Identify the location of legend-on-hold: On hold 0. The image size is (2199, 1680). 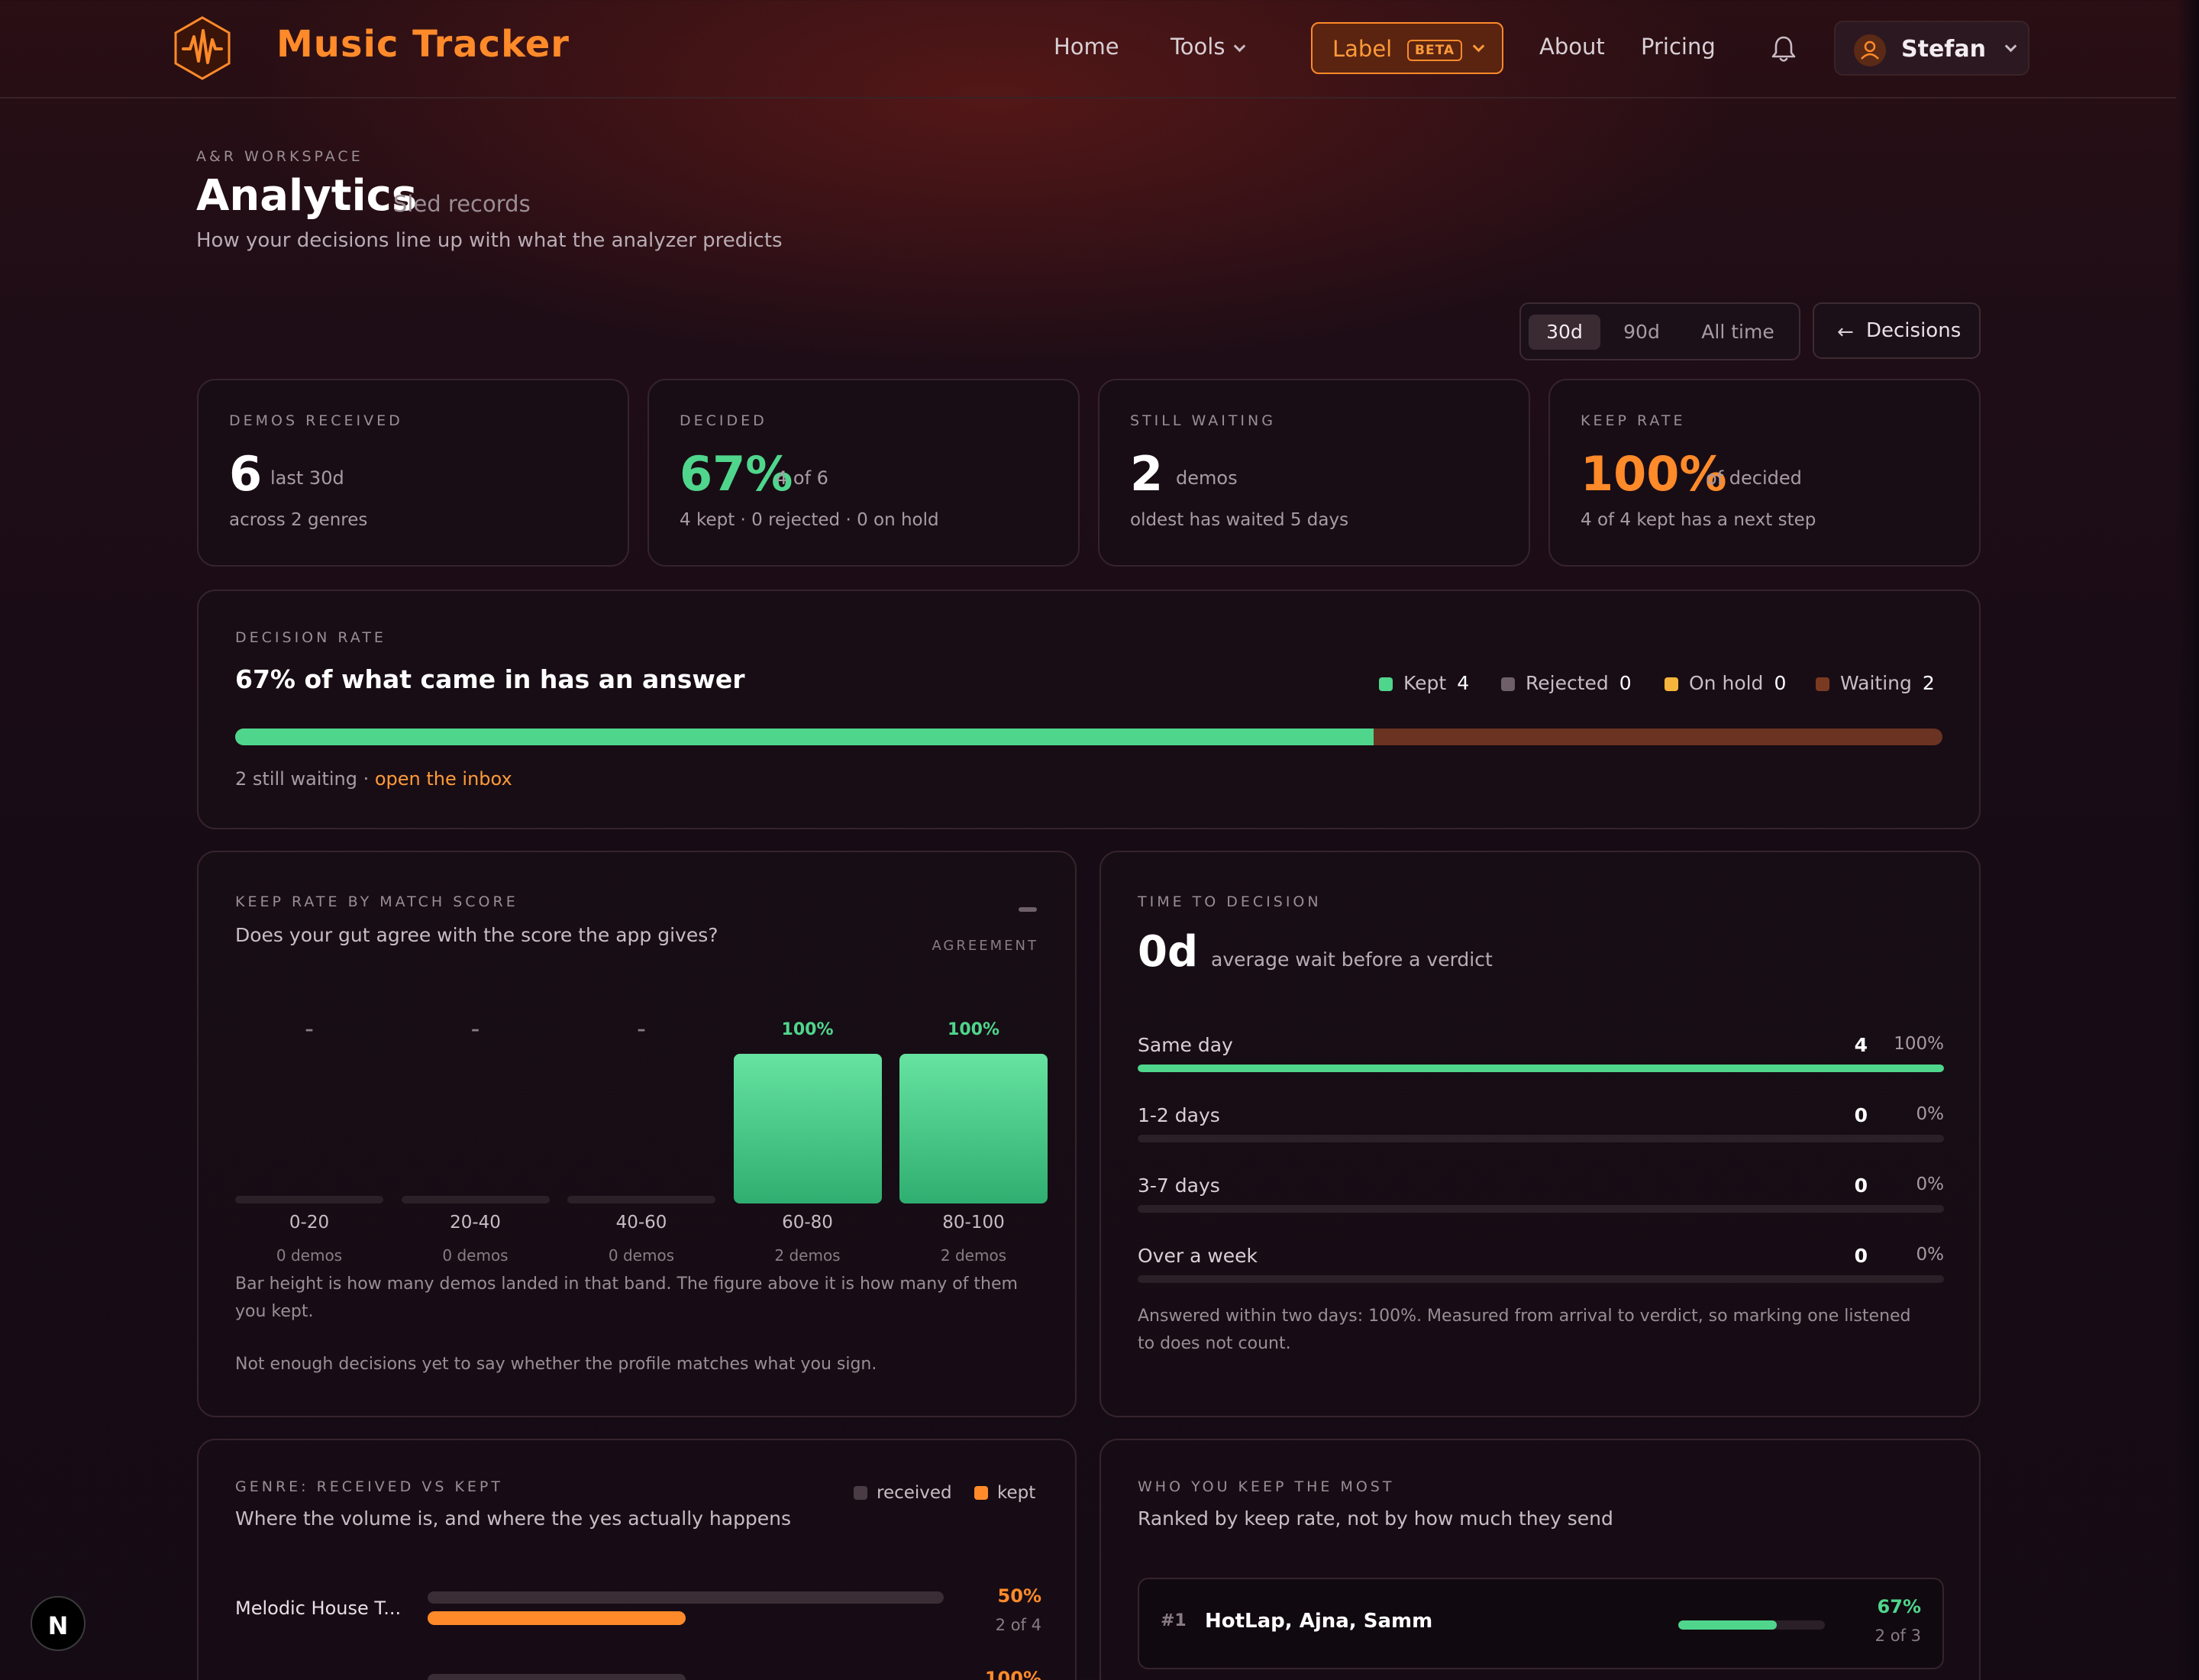
(1726, 683).